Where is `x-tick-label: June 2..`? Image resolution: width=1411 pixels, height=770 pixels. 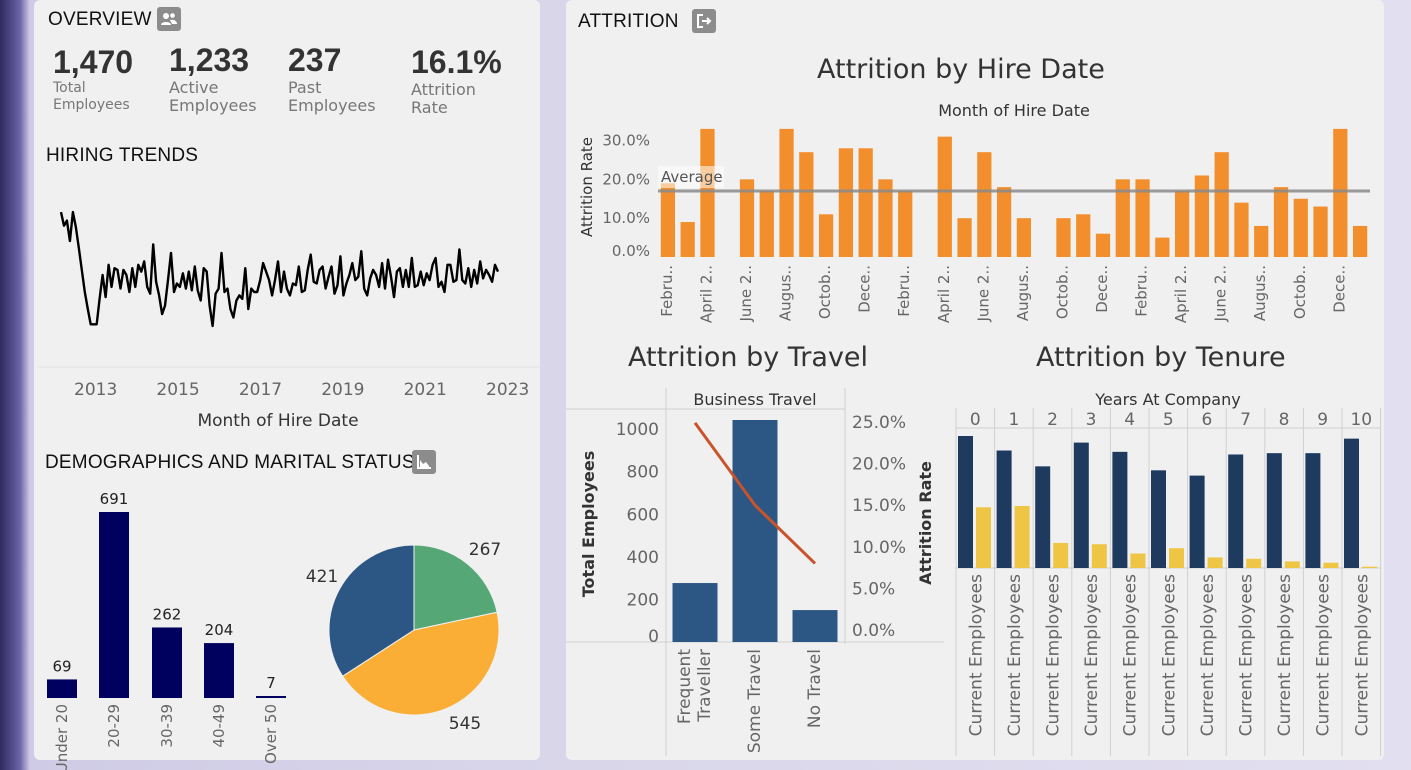 x-tick-label: June 2.. is located at coordinates (746, 294).